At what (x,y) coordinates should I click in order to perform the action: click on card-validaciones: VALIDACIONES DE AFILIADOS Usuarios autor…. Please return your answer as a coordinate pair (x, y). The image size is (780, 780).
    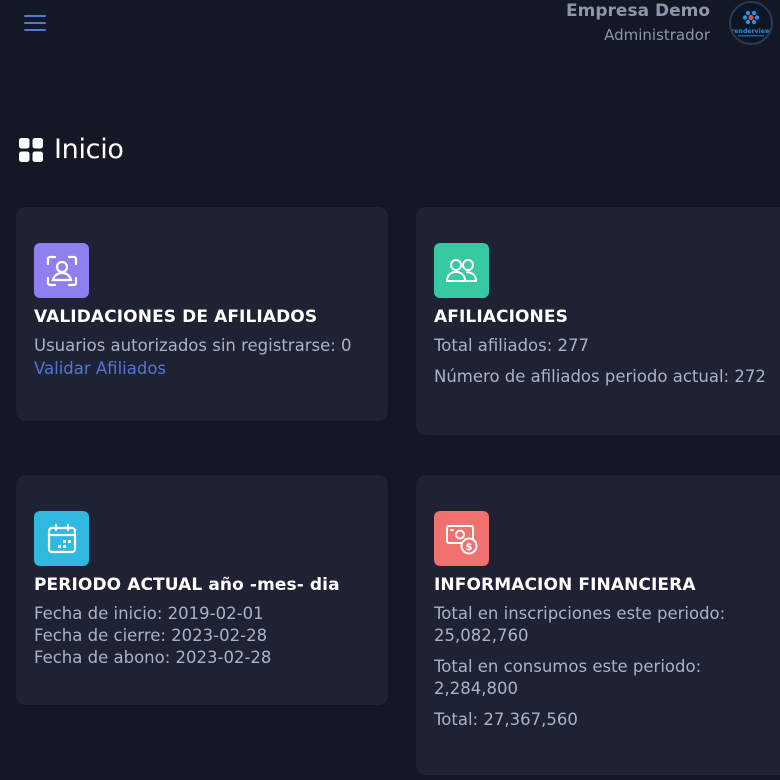
    Looking at the image, I should click on (202, 314).